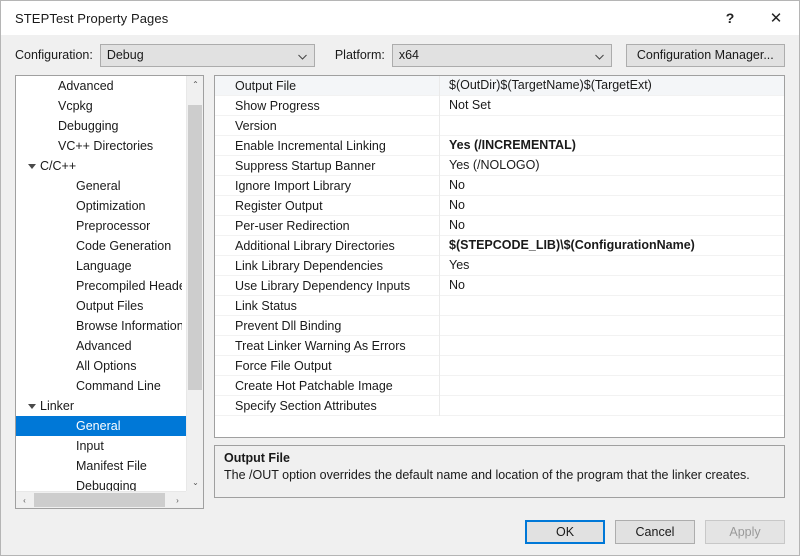  I want to click on sidebar-item-output-files: Output Files, so click(101, 306).